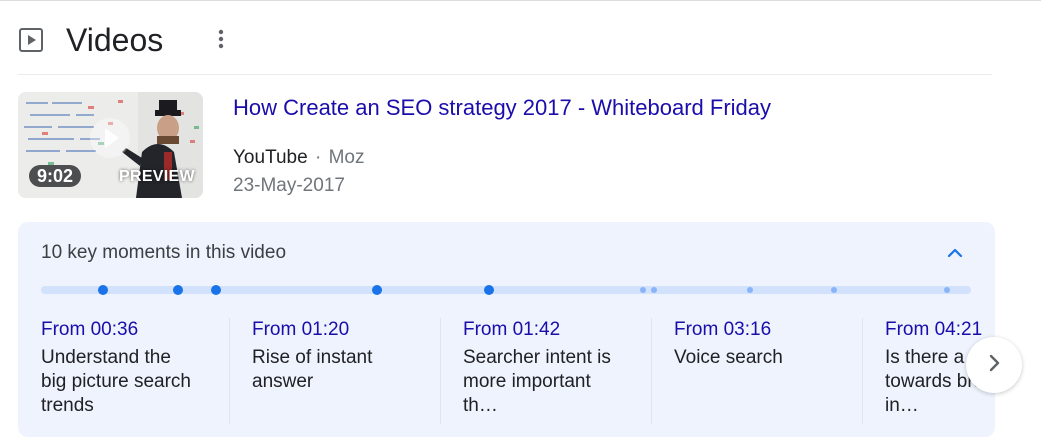  What do you see at coordinates (270, 157) in the screenshot?
I see `video-source: YouTube` at bounding box center [270, 157].